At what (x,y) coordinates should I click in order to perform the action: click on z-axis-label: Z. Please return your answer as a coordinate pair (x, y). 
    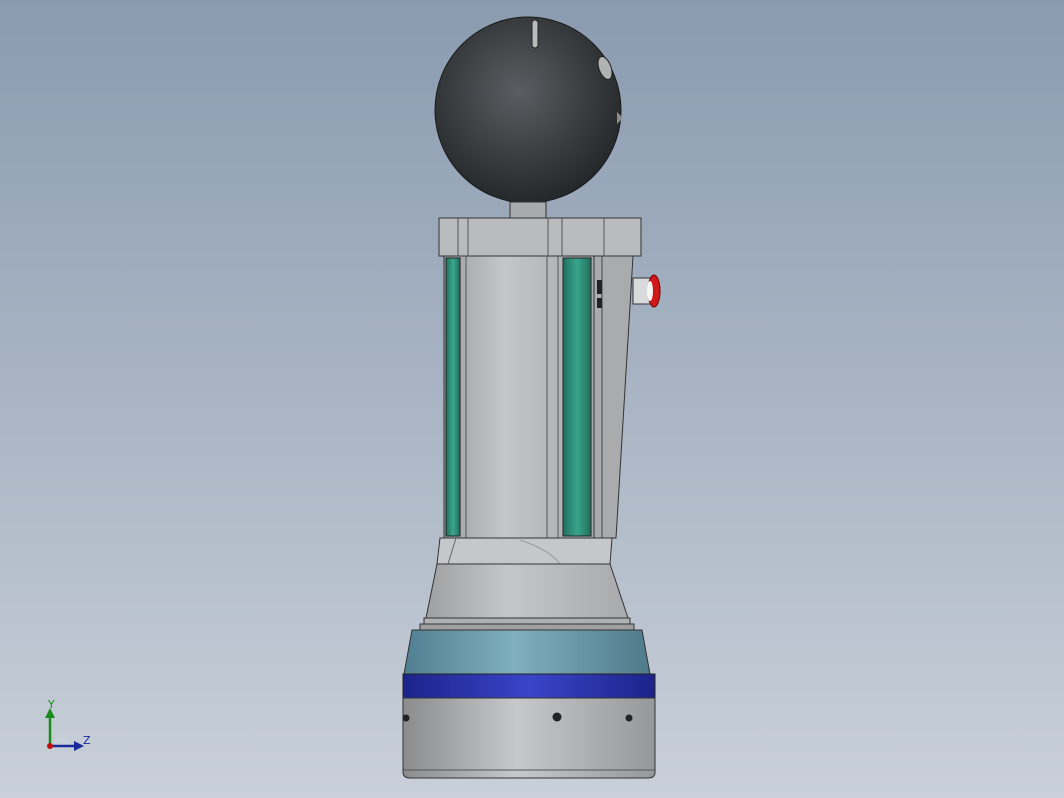
    Looking at the image, I should click on (87, 740).